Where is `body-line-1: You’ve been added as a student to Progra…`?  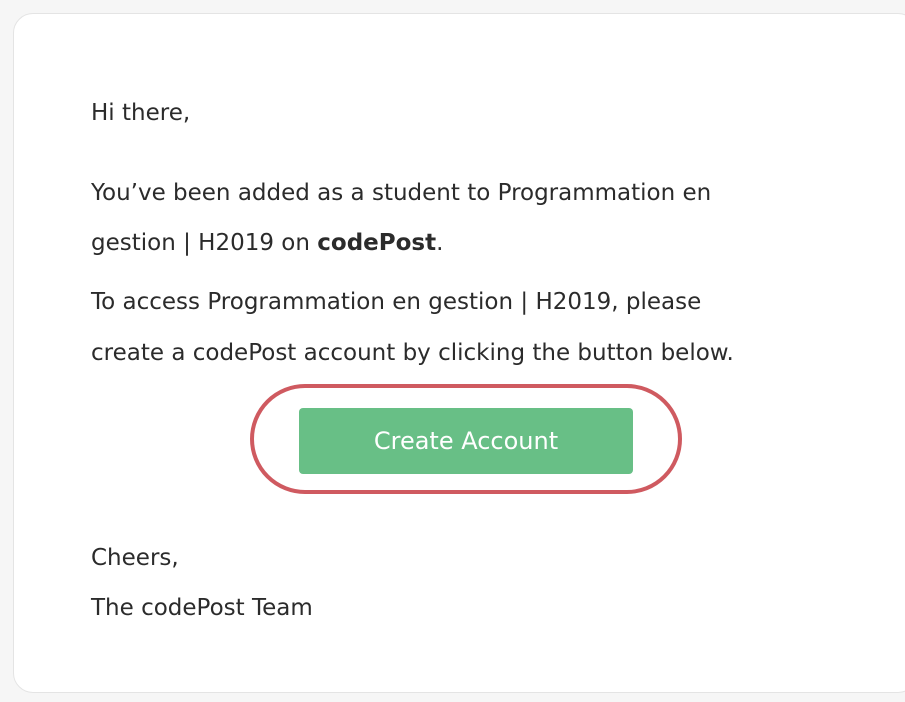 body-line-1: You’ve been added as a student to Progra… is located at coordinates (401, 193).